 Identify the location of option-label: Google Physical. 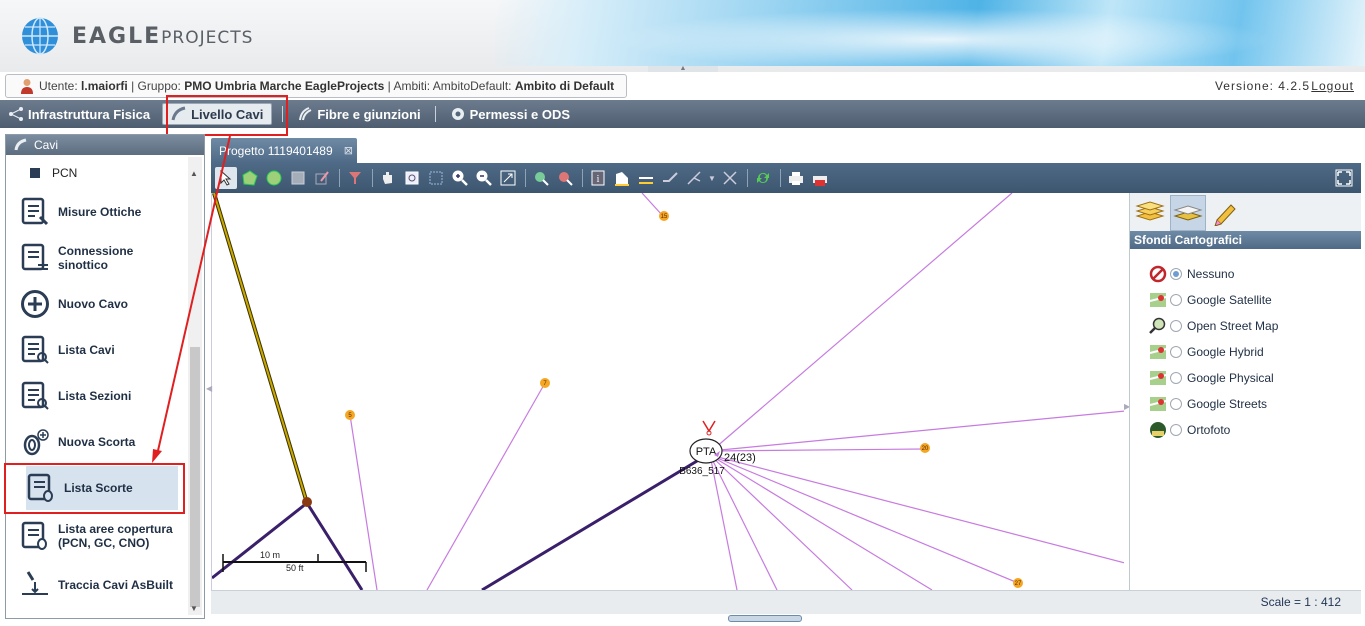
(1230, 378).